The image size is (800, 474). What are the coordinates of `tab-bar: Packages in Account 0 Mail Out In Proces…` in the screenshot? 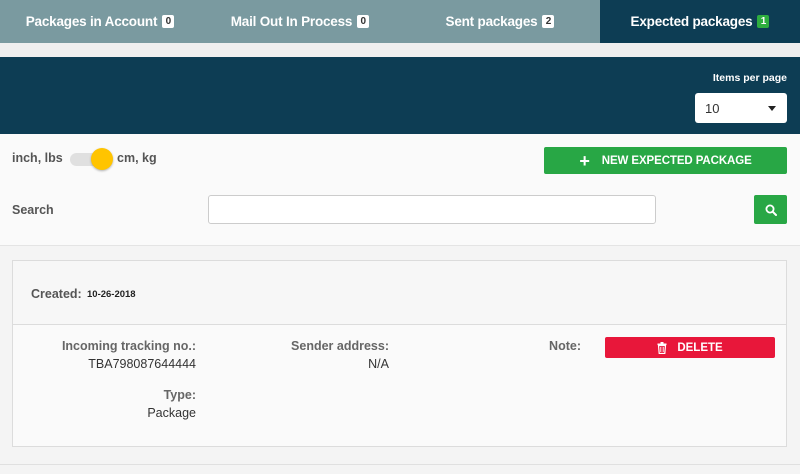 It's located at (400, 21).